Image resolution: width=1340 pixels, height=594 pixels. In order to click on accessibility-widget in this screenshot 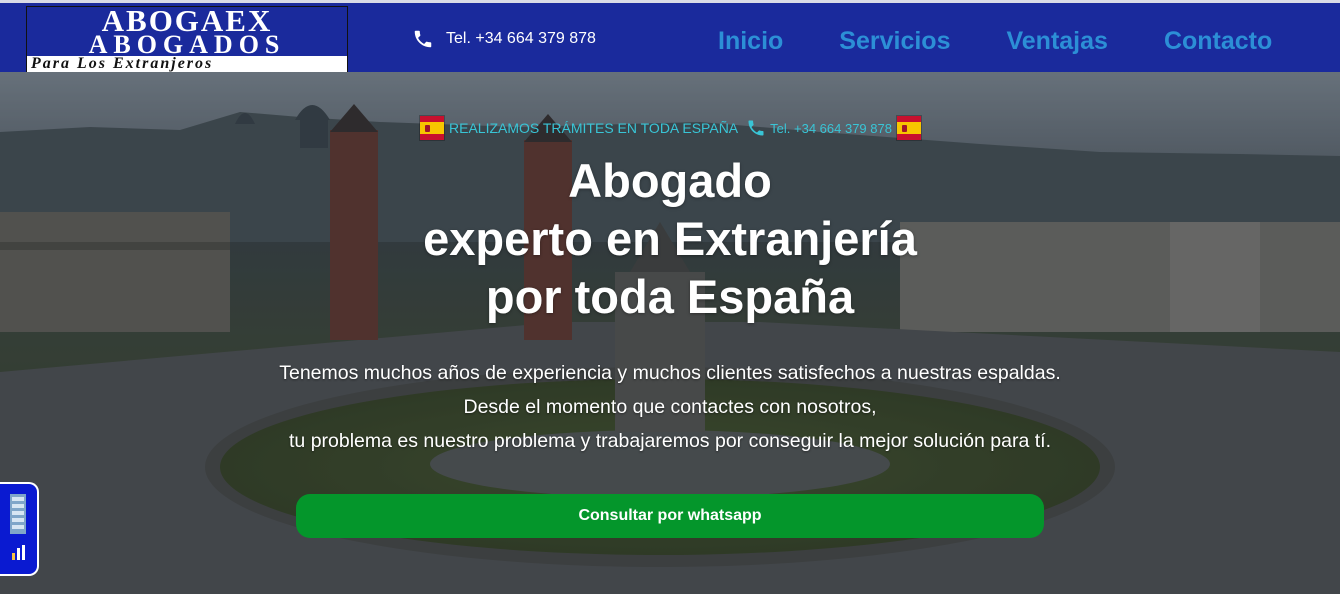, I will do `click(19, 529)`.